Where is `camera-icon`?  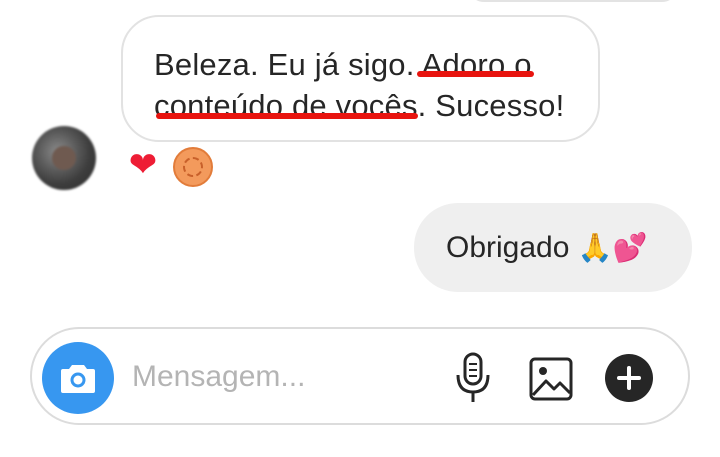 camera-icon is located at coordinates (78, 379).